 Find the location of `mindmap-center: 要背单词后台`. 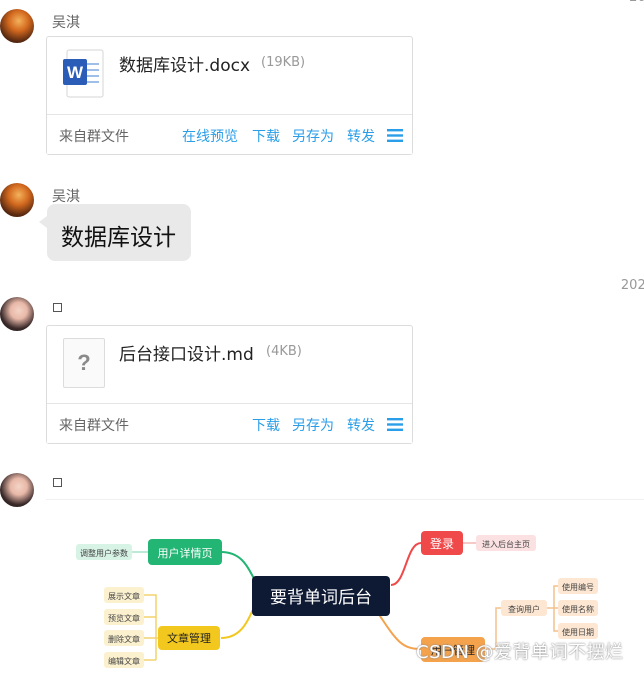

mindmap-center: 要背单词后台 is located at coordinates (321, 598).